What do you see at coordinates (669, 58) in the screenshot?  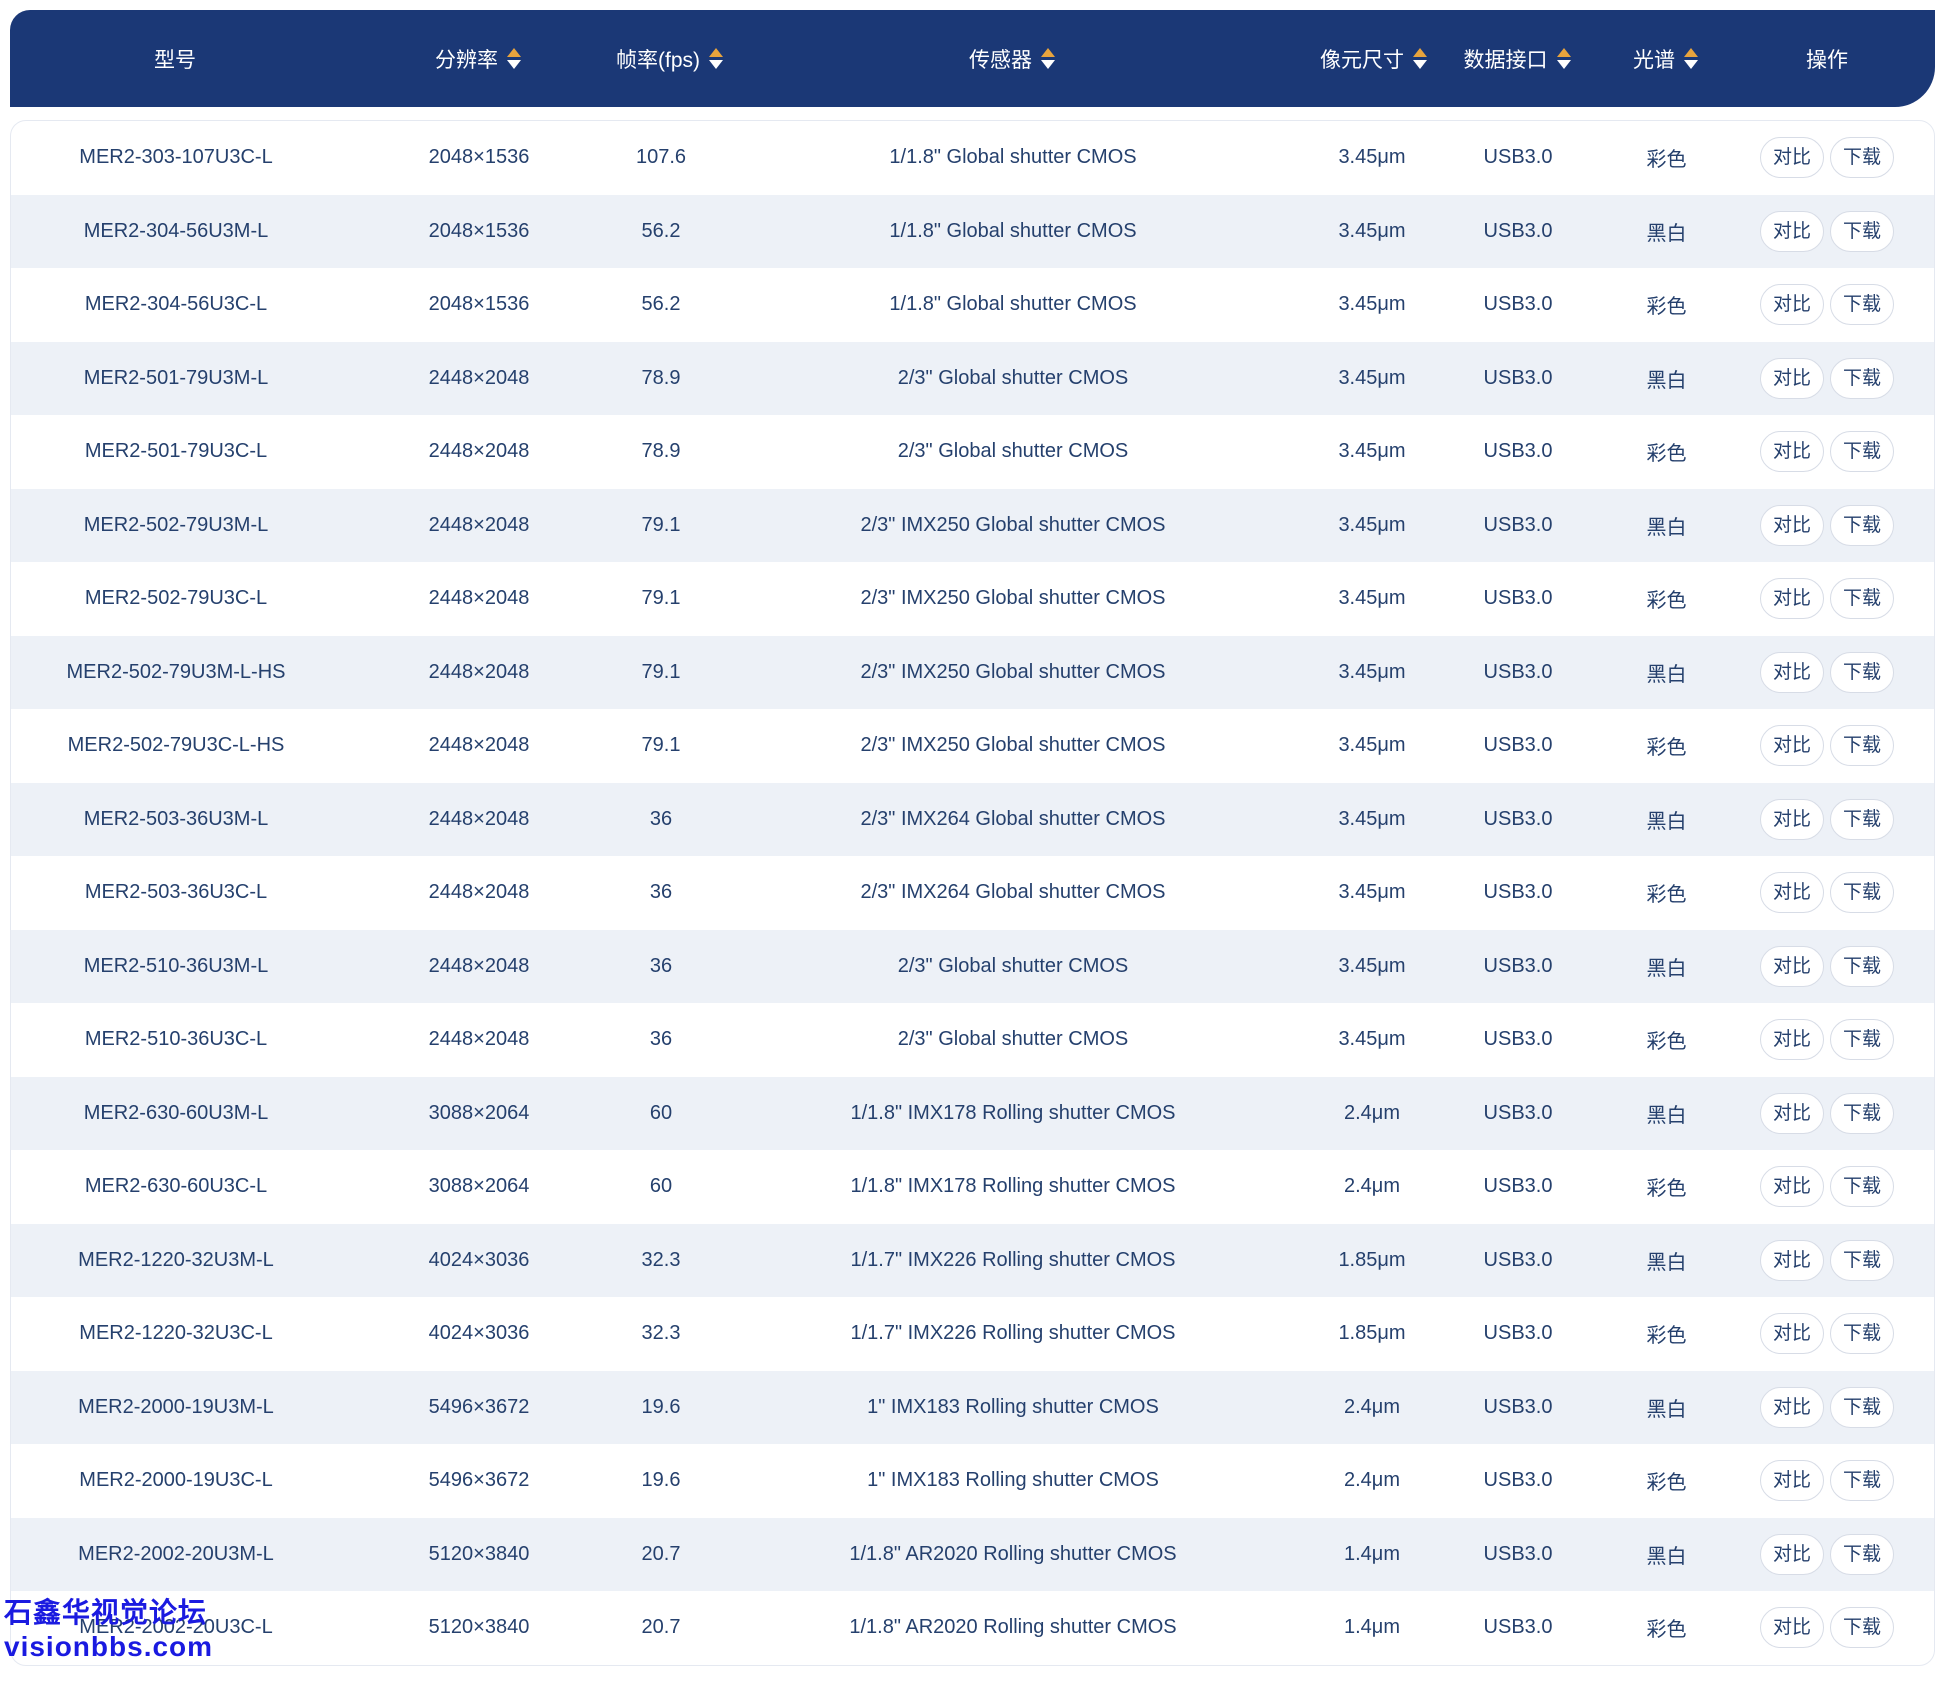 I see `column-header-fps: 帧率(fps)` at bounding box center [669, 58].